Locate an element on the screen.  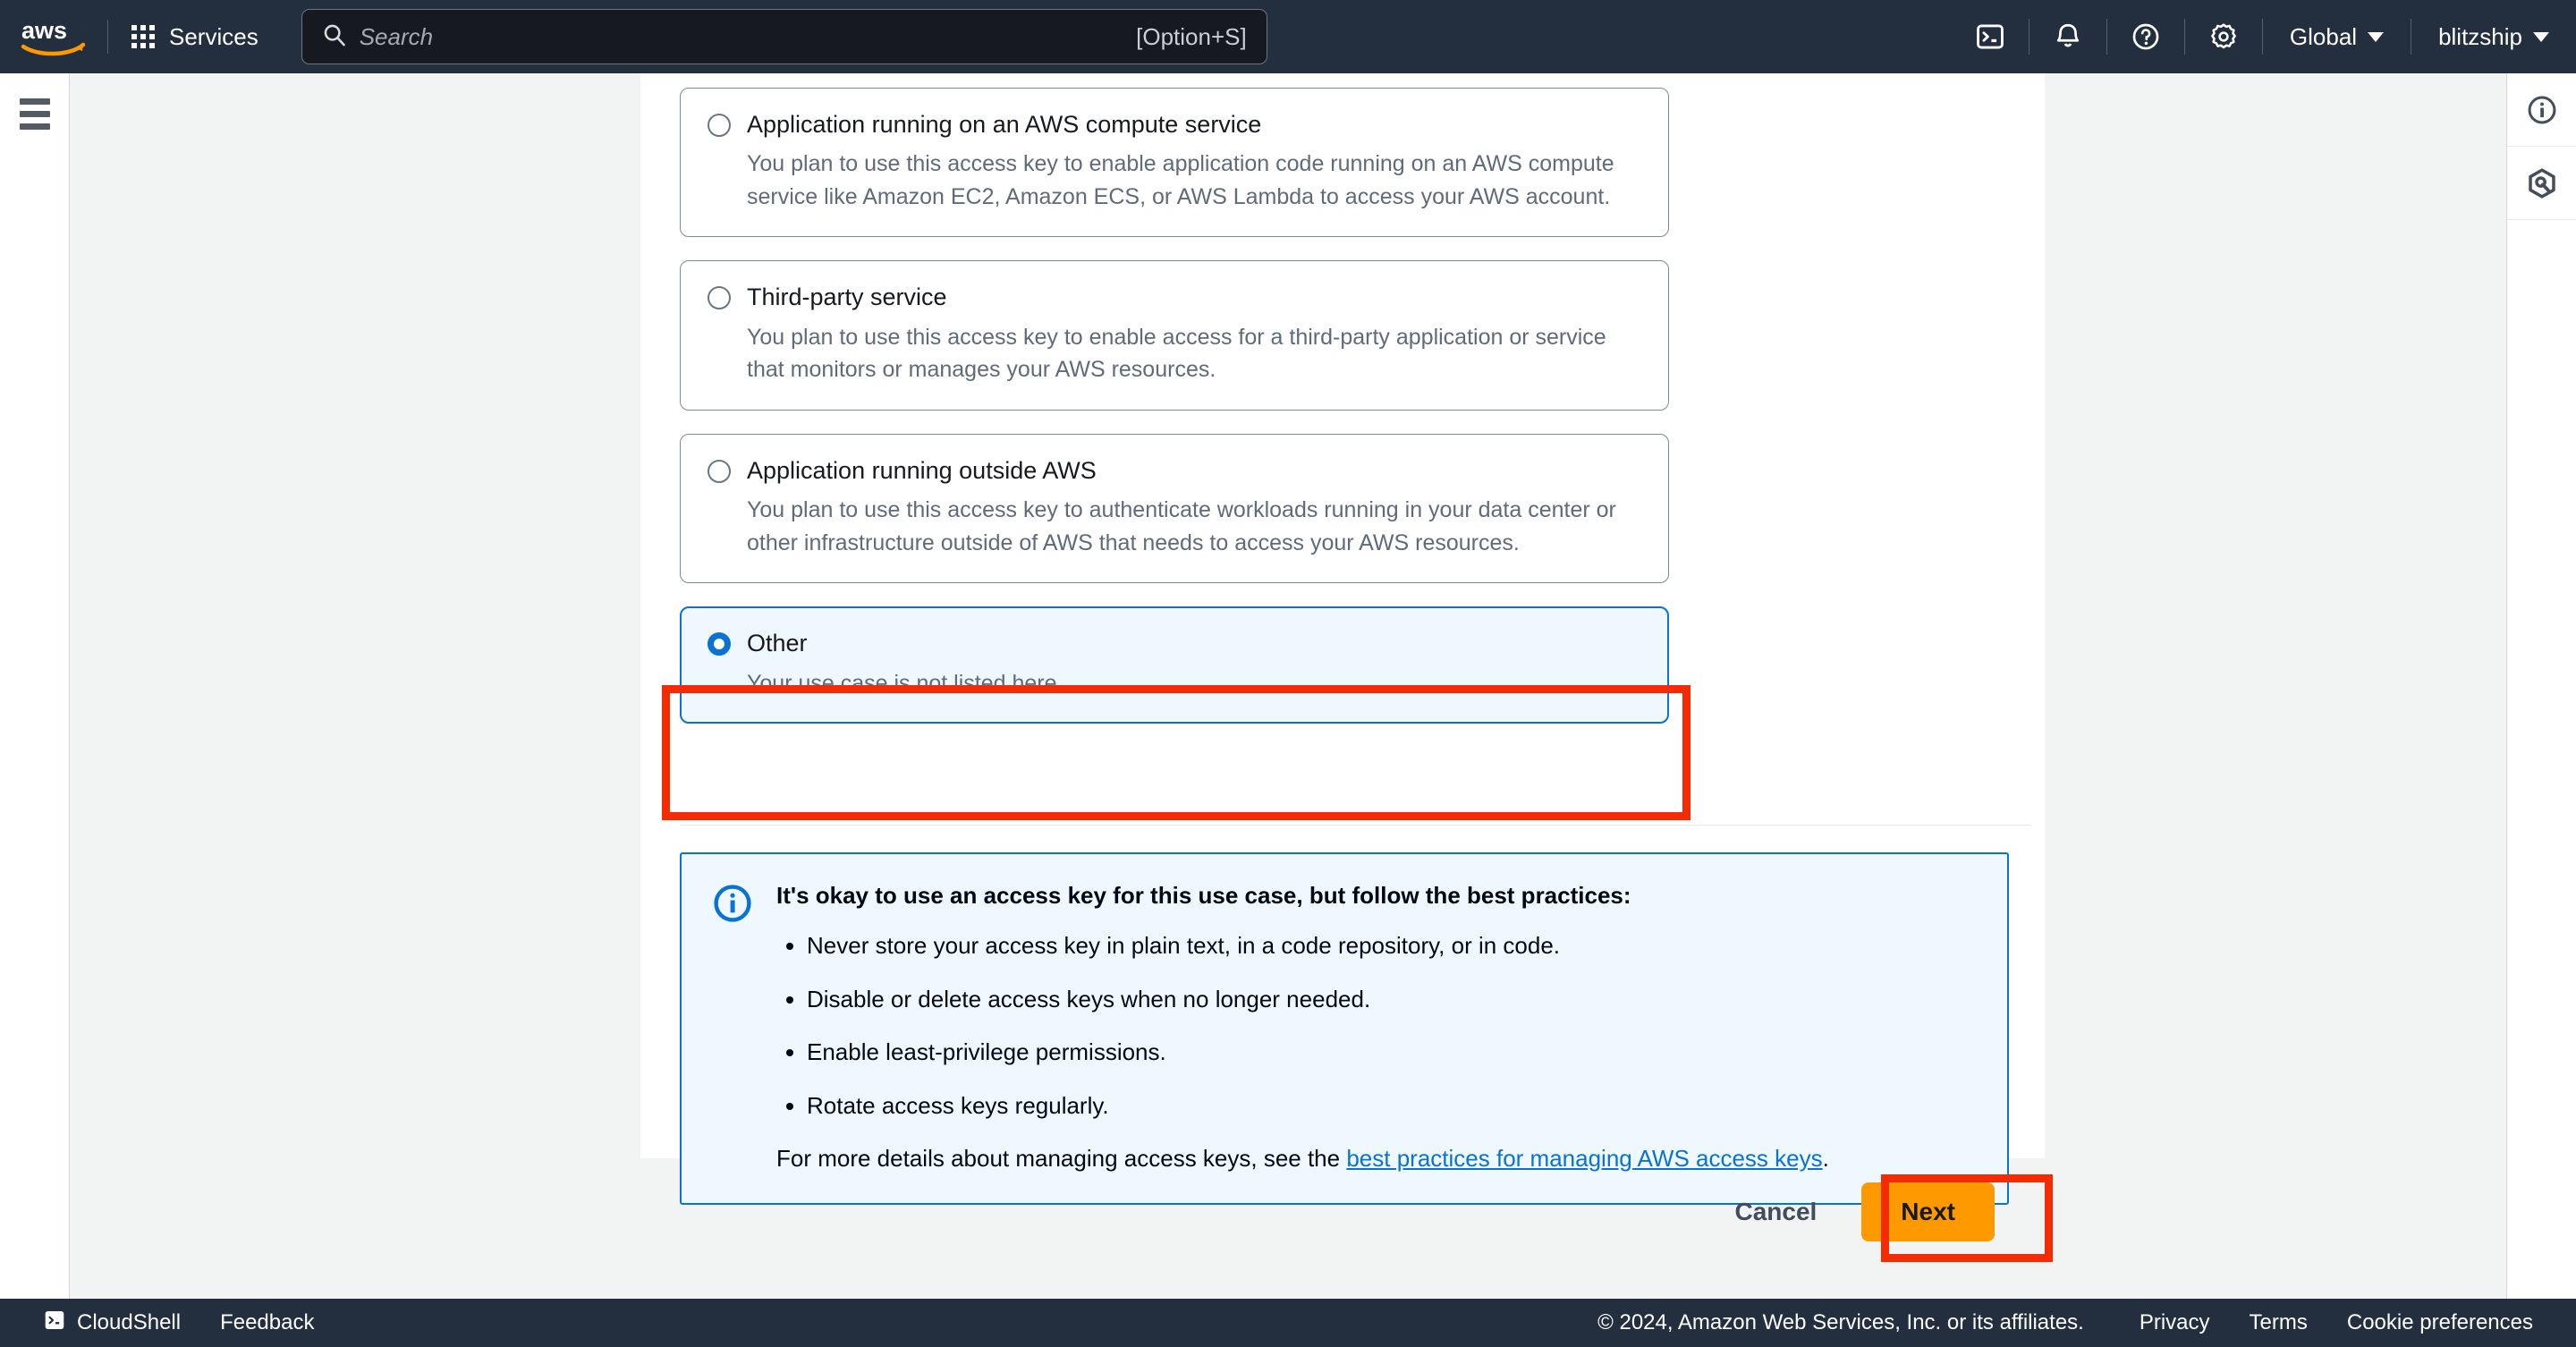
global-search-box: Search [Option+S] is located at coordinates (784, 36).